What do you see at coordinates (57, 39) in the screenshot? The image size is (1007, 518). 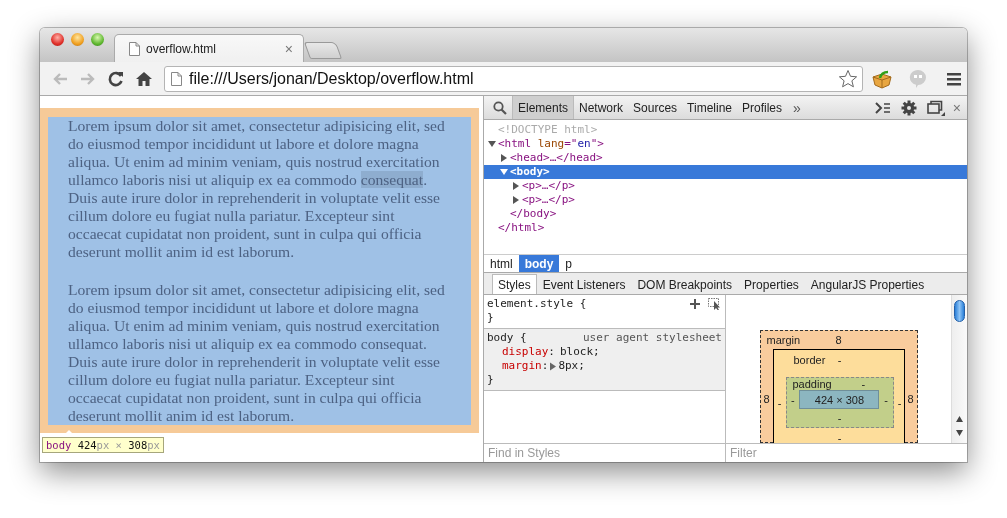 I see `close-window-button` at bounding box center [57, 39].